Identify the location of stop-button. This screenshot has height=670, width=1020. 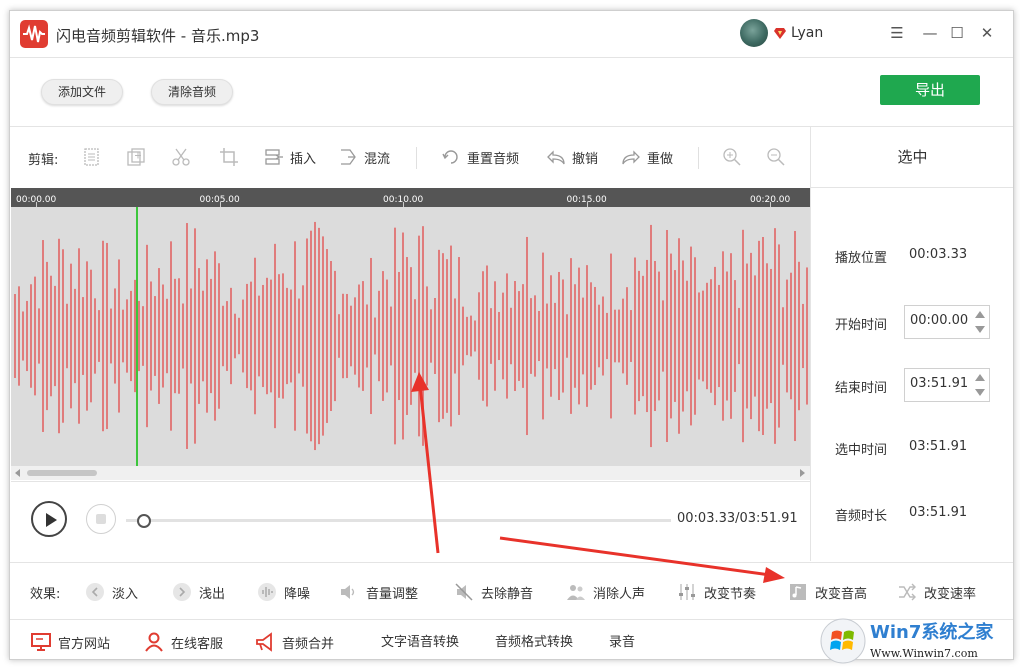
(101, 519).